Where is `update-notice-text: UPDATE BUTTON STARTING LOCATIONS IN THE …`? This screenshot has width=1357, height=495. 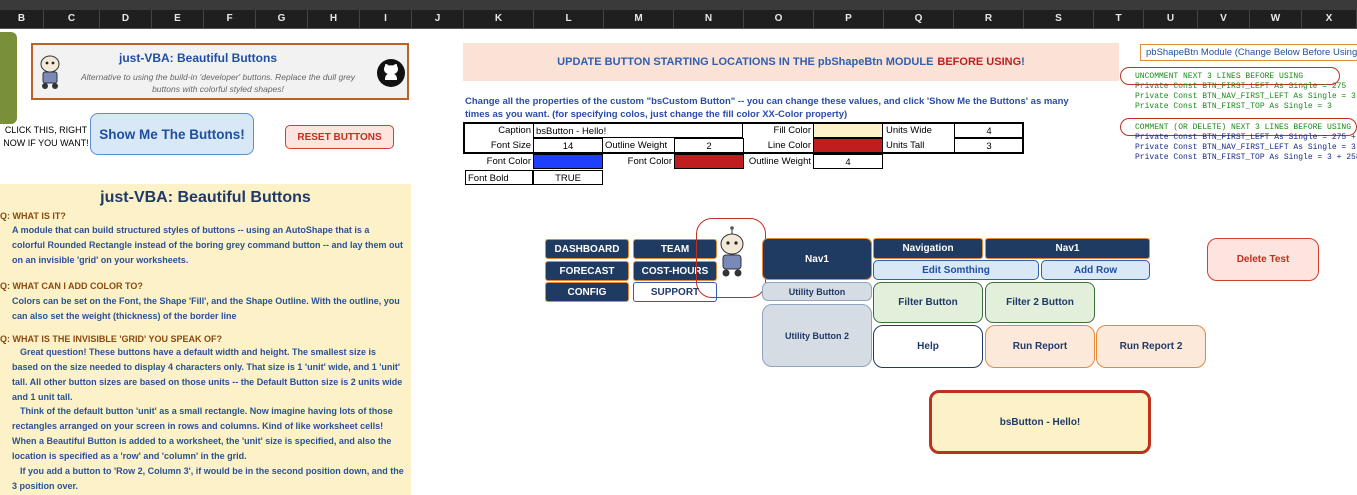
update-notice-text: UPDATE BUTTON STARTING LOCATIONS IN THE … is located at coordinates (745, 62).